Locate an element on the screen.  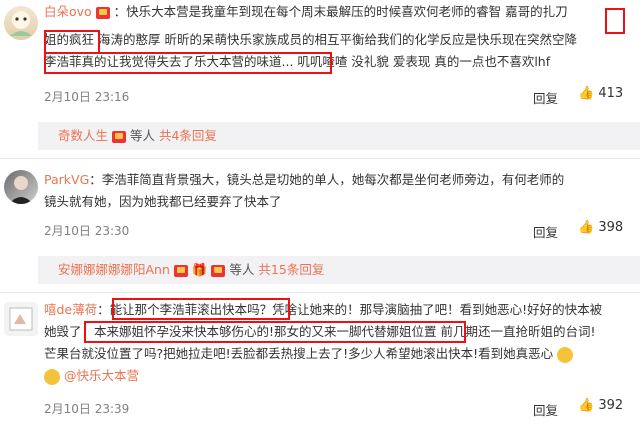
like-button: 👍 392 is located at coordinates (600, 405).